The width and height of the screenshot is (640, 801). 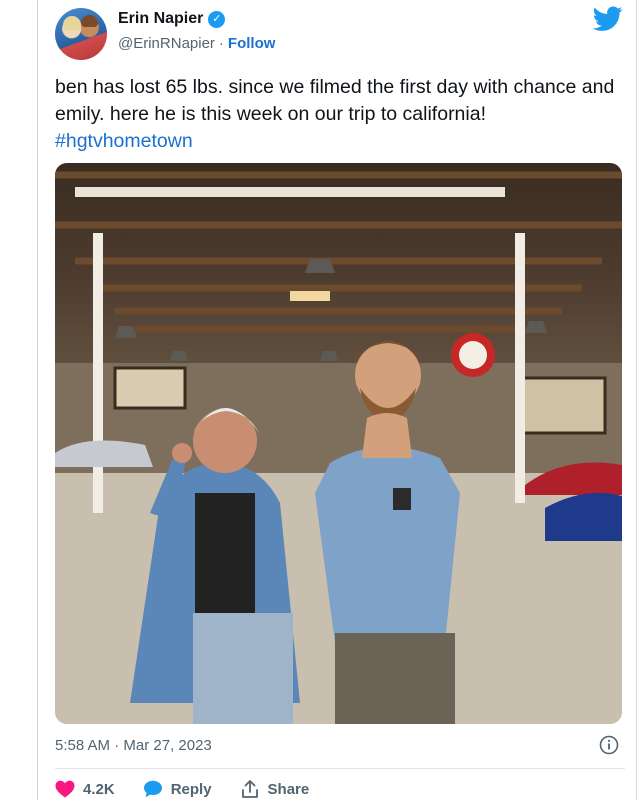 I want to click on tweet-time: 5:58 AM, so click(x=83, y=745).